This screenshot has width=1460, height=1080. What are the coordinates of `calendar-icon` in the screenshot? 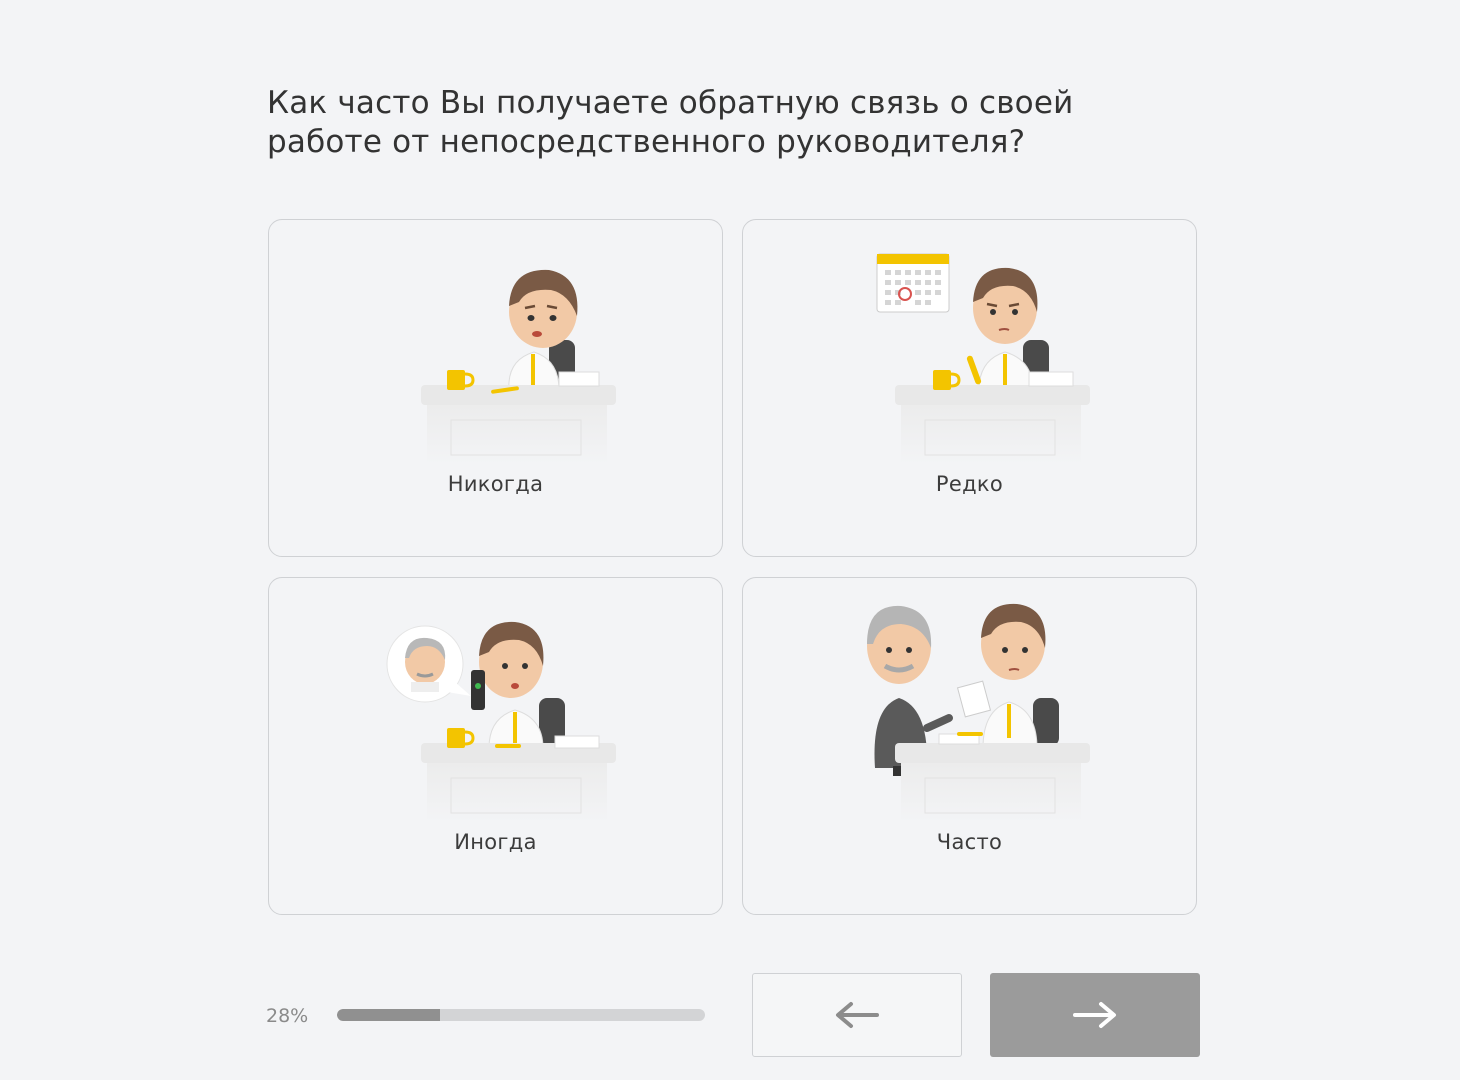 It's located at (913, 283).